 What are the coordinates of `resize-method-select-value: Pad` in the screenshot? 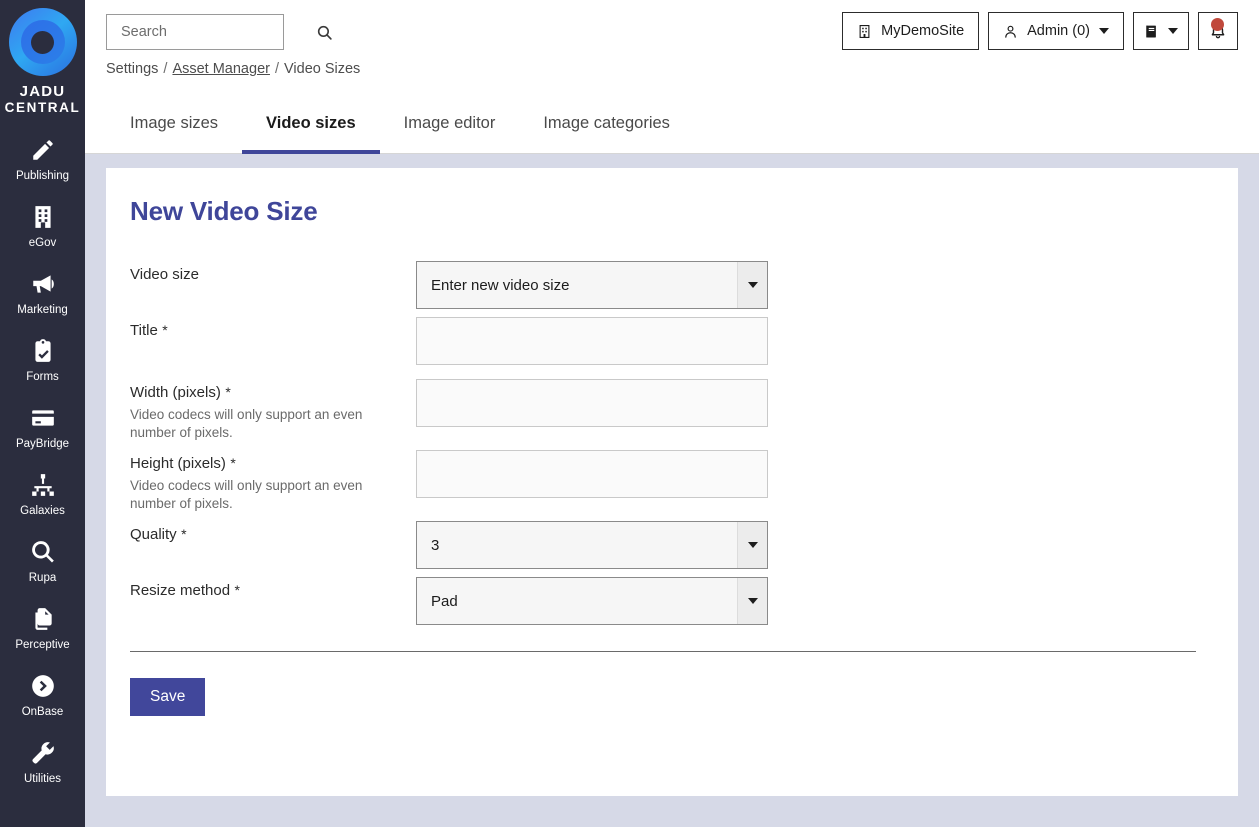 It's located at (444, 601).